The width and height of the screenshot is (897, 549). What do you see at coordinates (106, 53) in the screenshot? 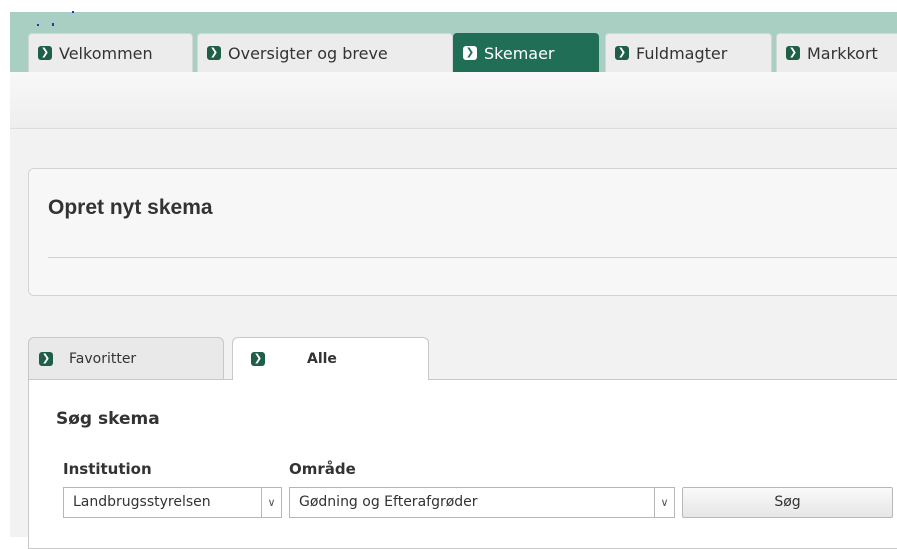
I see `tab-label: Velkommen` at bounding box center [106, 53].